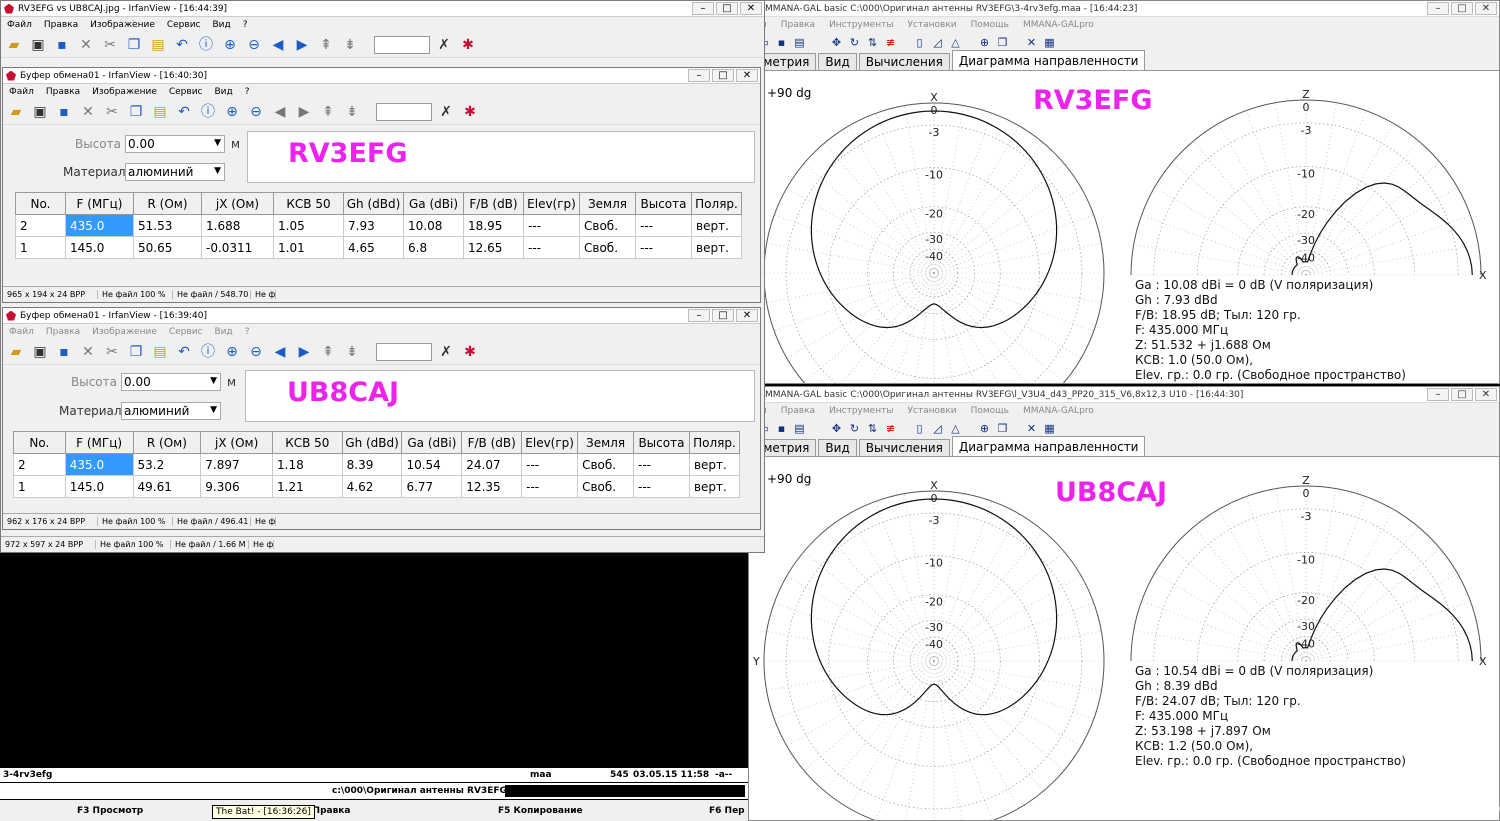  Describe the element at coordinates (837, 61) in the screenshot. I see `tab-view: Вид` at that location.